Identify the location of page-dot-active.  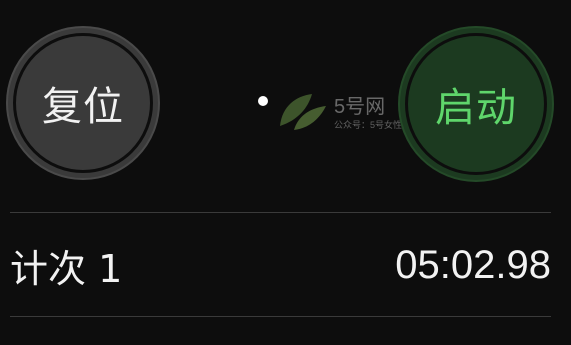
(263, 101).